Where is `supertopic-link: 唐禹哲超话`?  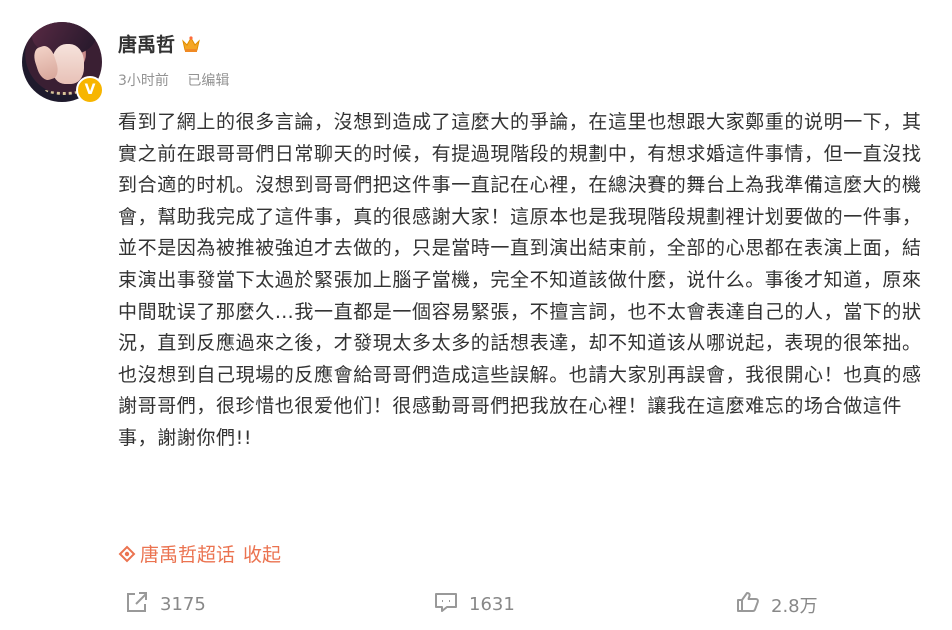
supertopic-link: 唐禹哲超话 is located at coordinates (187, 553).